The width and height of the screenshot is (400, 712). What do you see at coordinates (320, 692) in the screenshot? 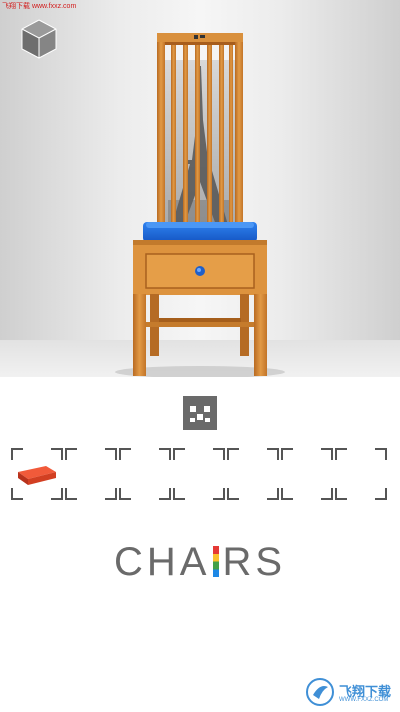
I see `watermark-logo-icon` at bounding box center [320, 692].